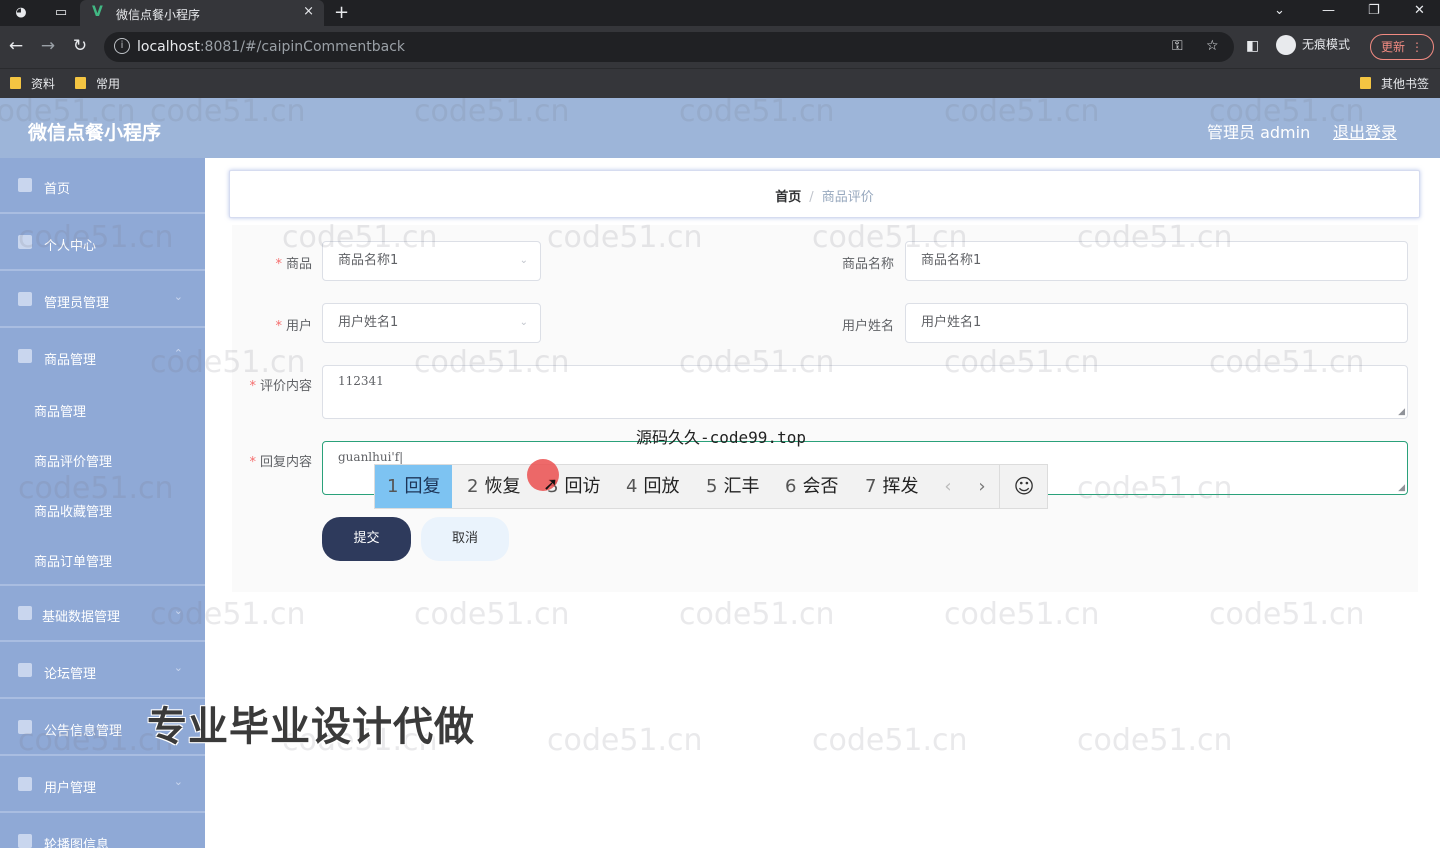 Image resolution: width=1440 pixels, height=848 pixels. I want to click on ime-candidate-bar: 1回复 2恢复 3回访 4回放 5汇丰 6会否 7挥发 ‹ › ☺, so click(711, 486).